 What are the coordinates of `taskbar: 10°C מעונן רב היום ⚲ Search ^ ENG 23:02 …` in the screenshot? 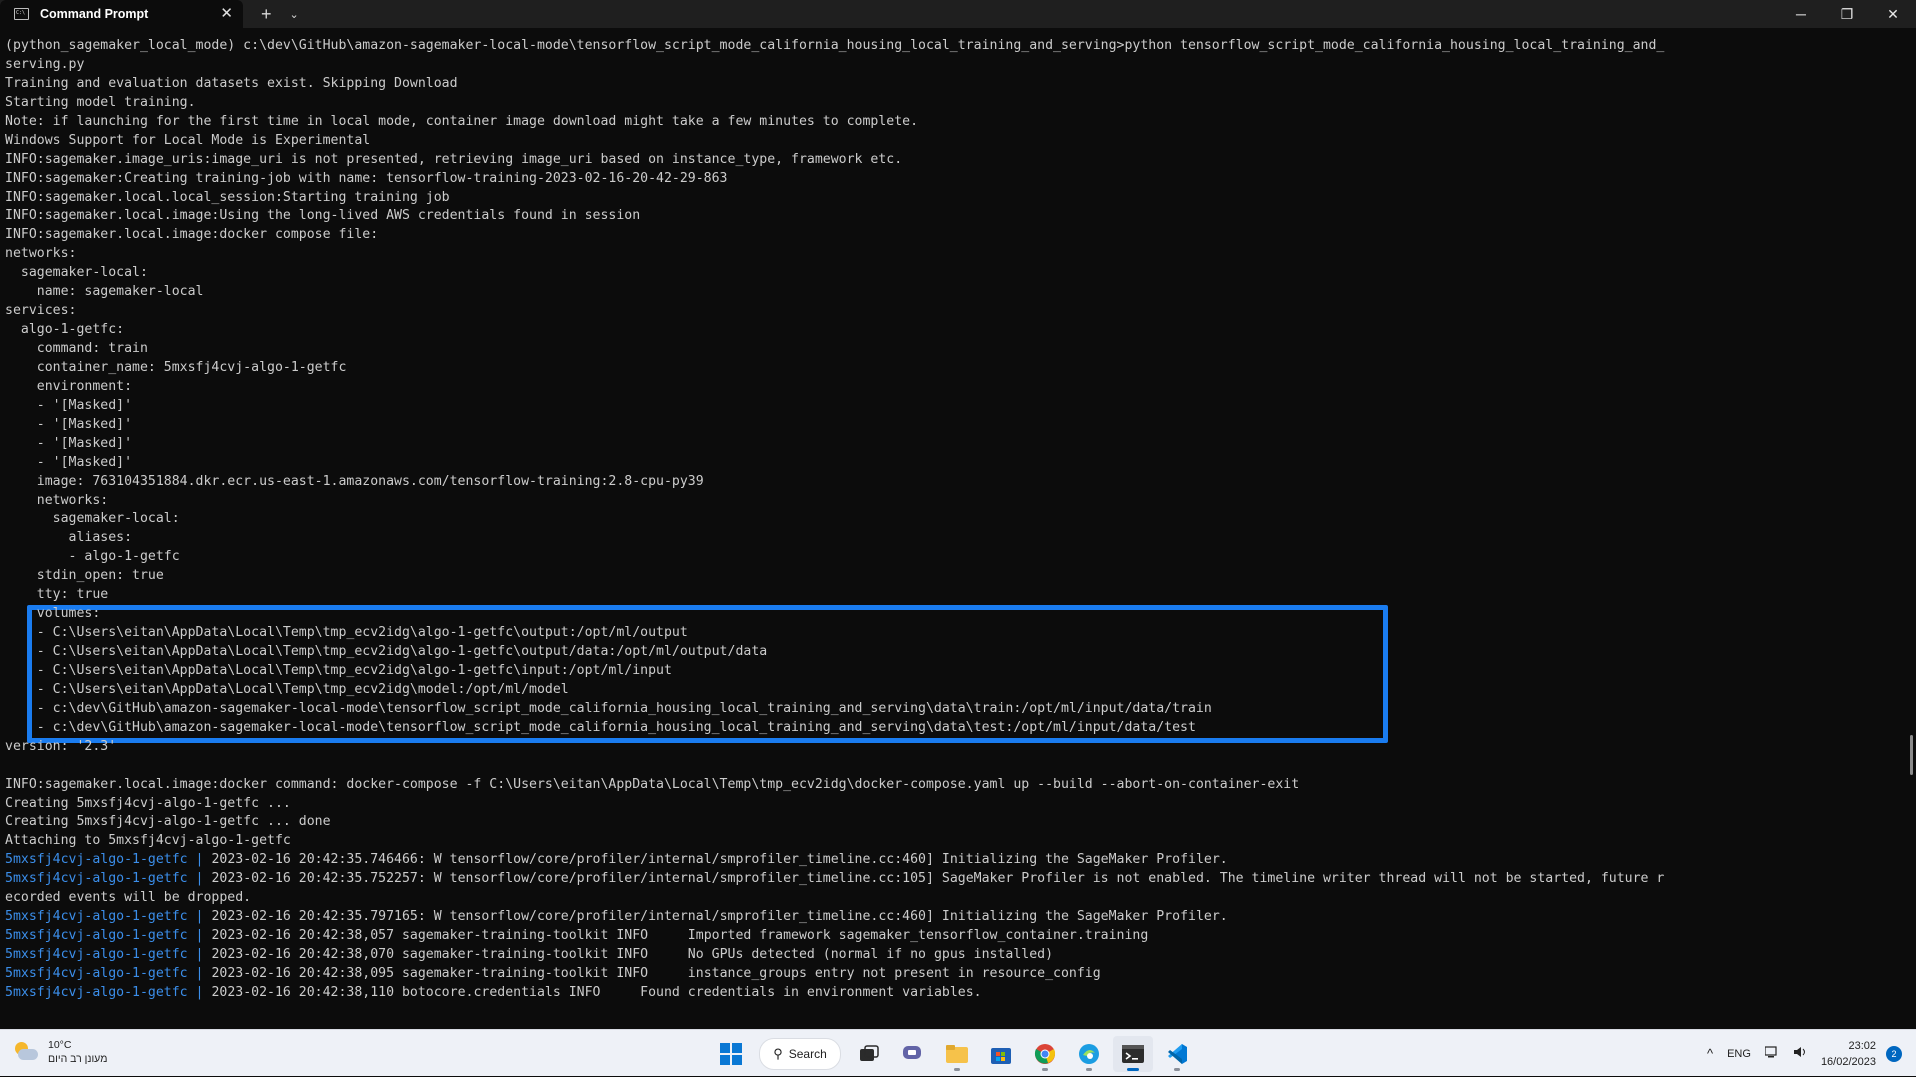 It's located at (958, 1052).